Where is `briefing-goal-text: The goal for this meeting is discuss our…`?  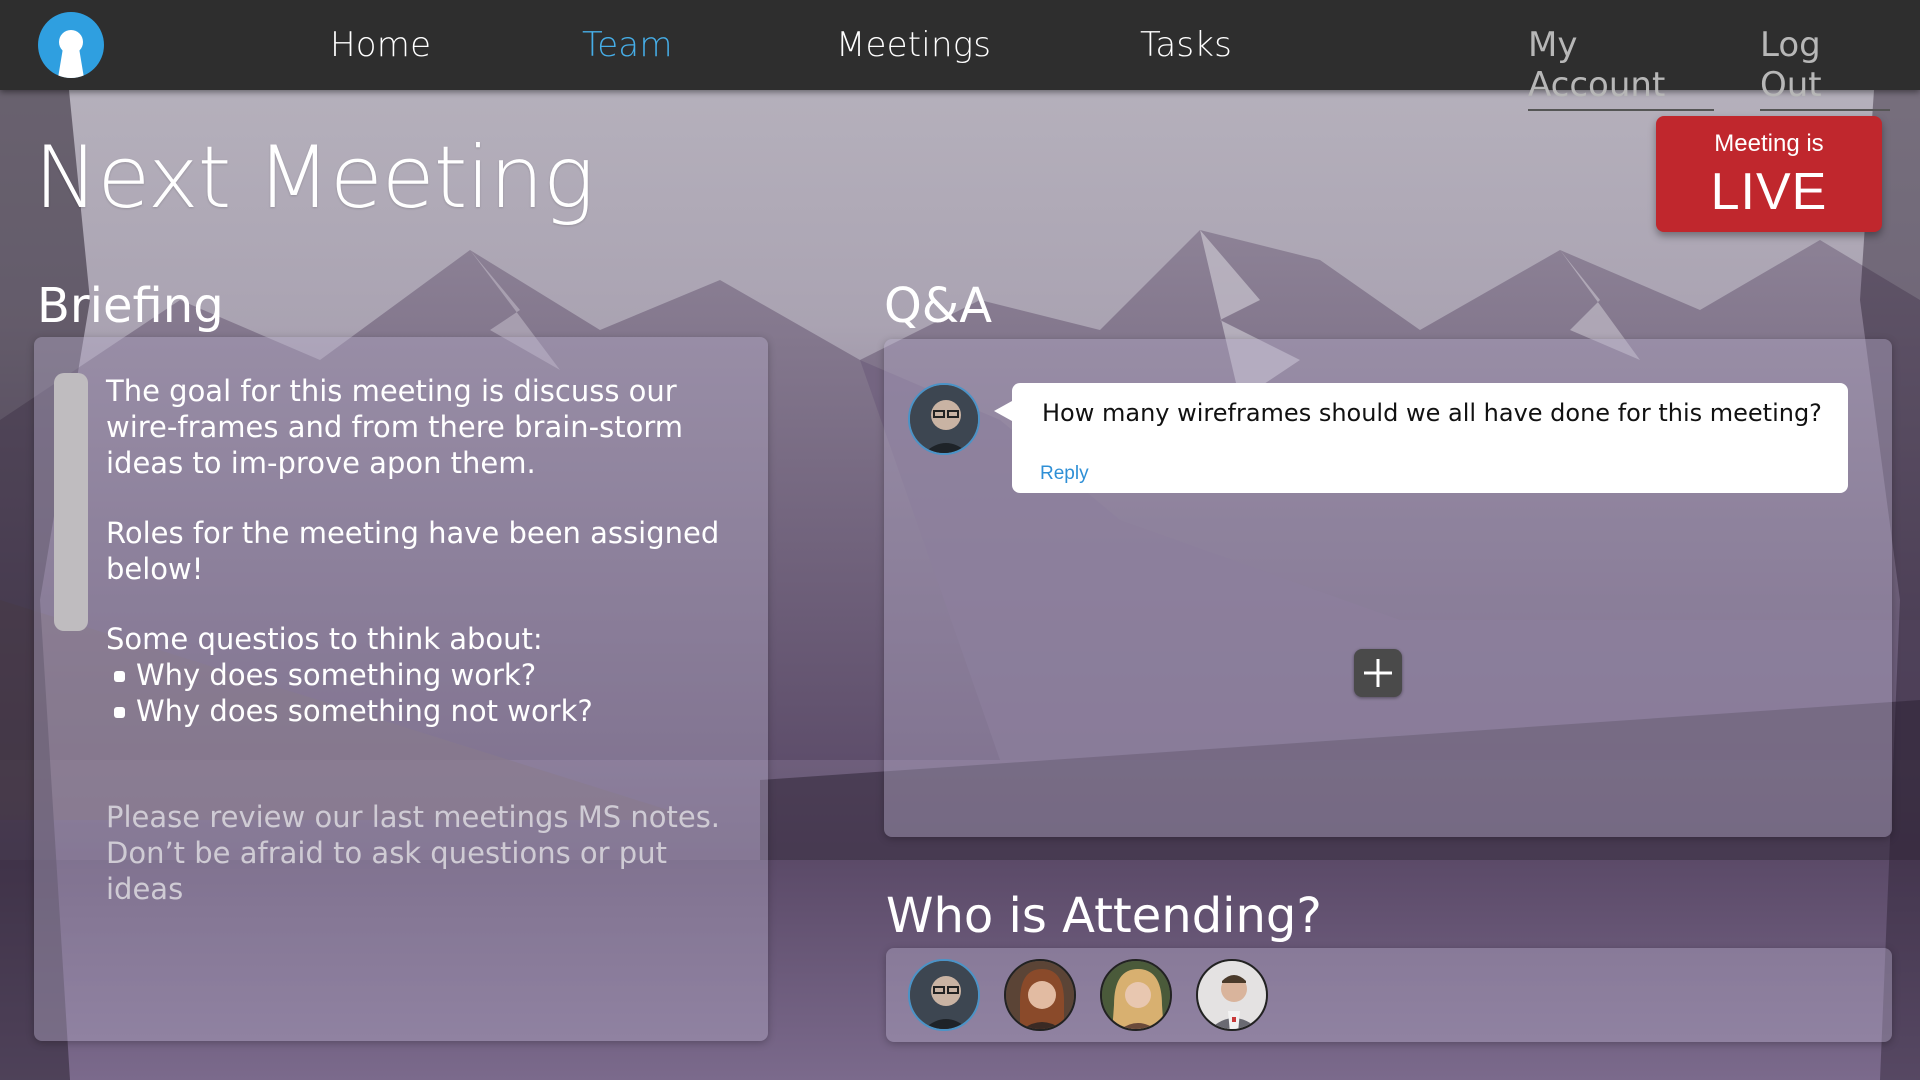 briefing-goal-text: The goal for this meeting is discuss our… is located at coordinates (394, 427).